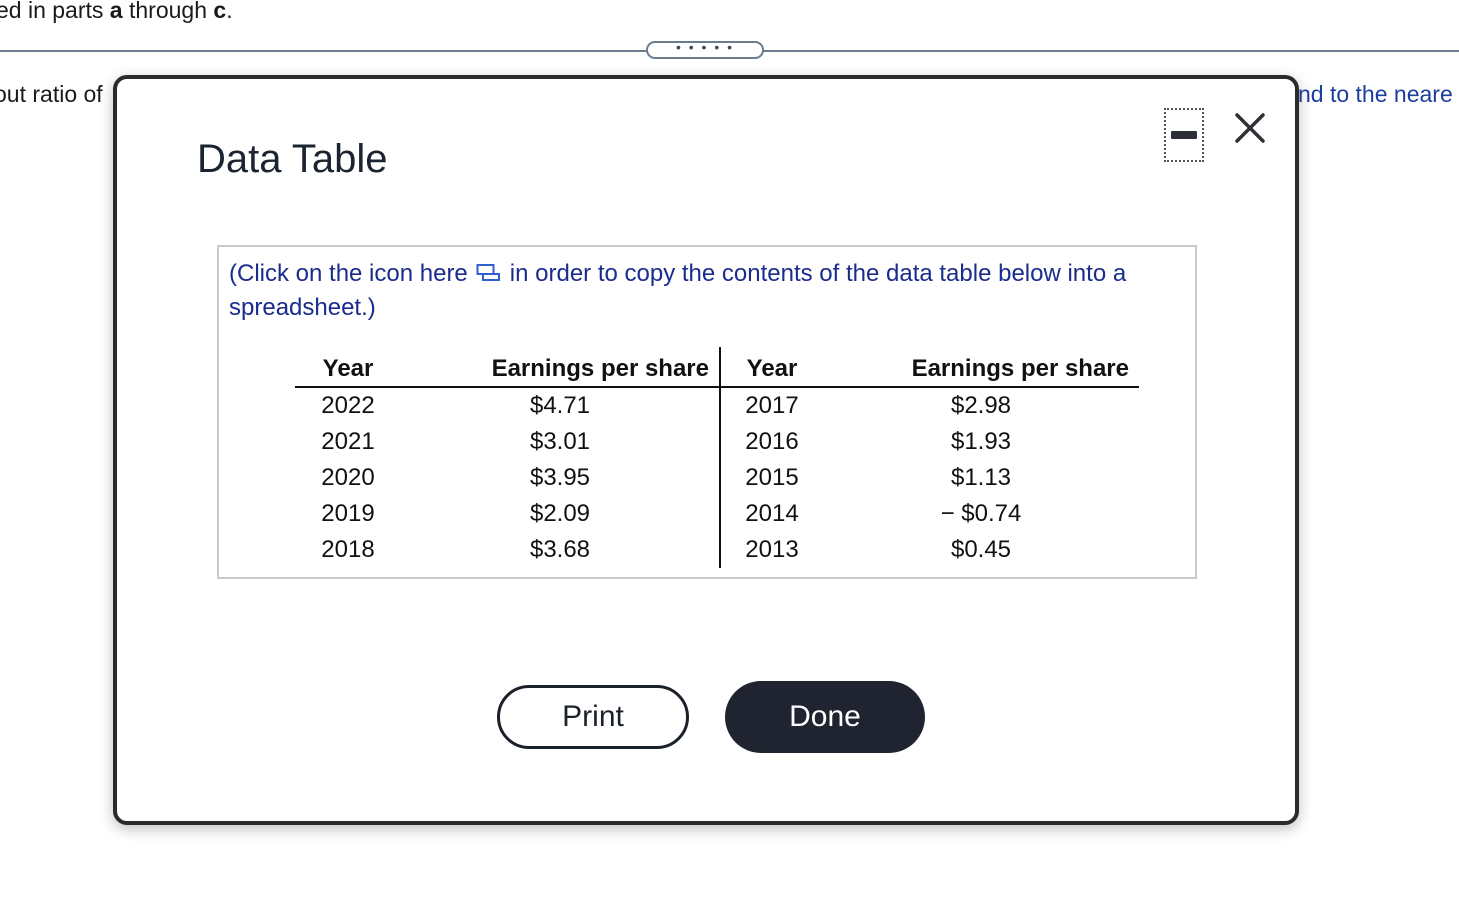  I want to click on expand-handle: • • • • •, so click(705, 49).